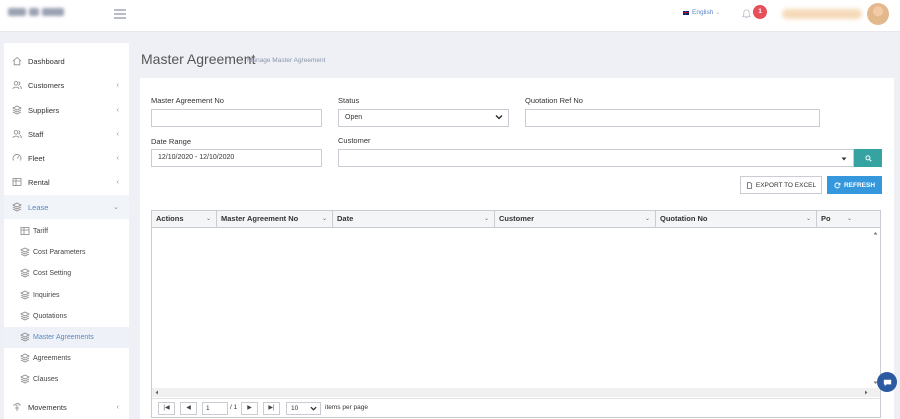 The width and height of the screenshot is (900, 419). I want to click on search-icon, so click(868, 158).